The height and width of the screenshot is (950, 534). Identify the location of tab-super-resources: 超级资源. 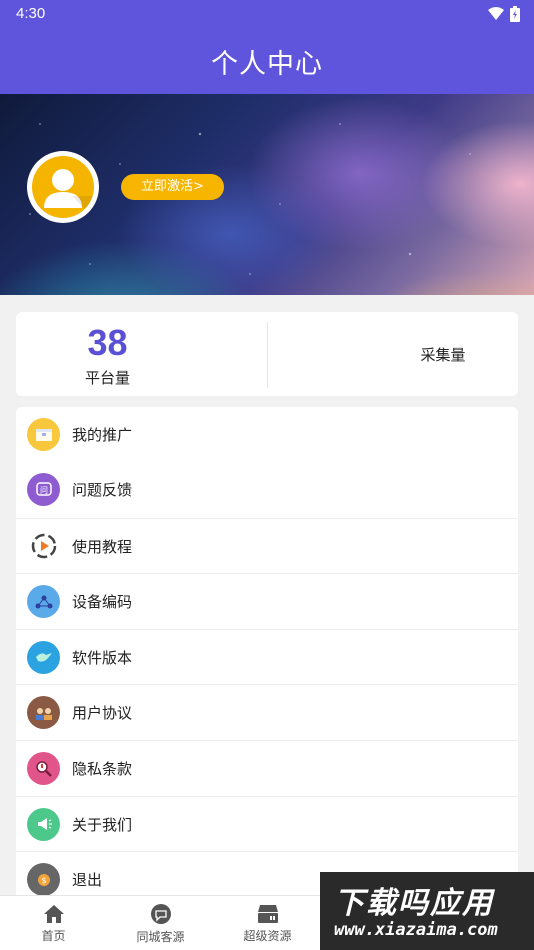
(267, 923).